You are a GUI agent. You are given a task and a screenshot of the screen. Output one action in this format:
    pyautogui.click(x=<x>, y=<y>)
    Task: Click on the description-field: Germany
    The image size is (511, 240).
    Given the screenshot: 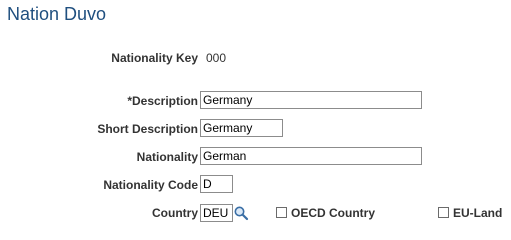 What is the action you would take?
    pyautogui.click(x=311, y=100)
    